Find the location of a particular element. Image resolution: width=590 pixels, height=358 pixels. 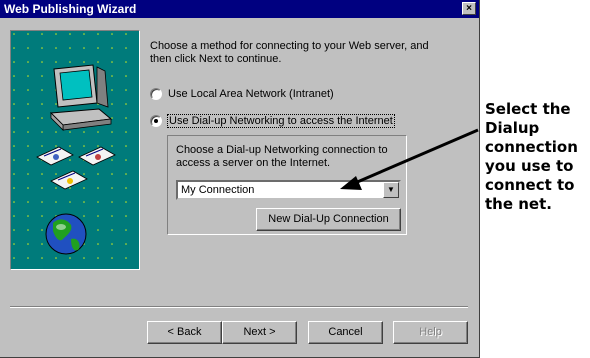

arrow-pointer is located at coordinates (416, 156).